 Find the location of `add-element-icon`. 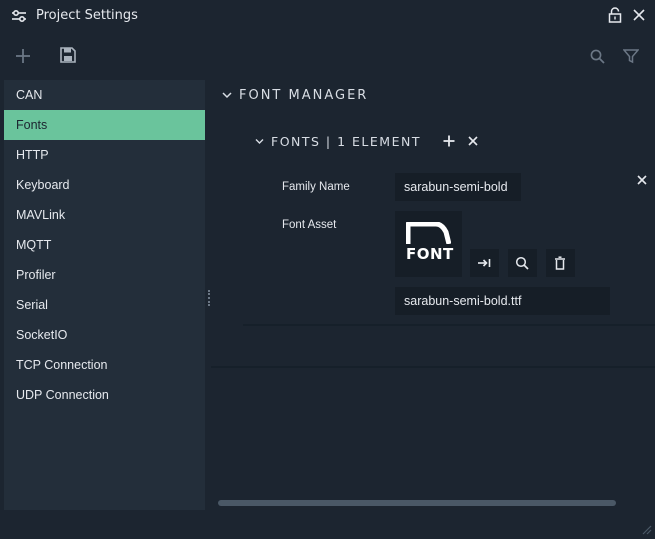

add-element-icon is located at coordinates (449, 141).